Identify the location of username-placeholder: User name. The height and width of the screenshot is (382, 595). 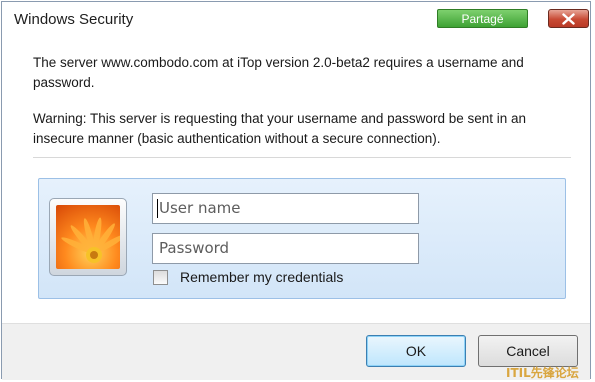
(200, 208).